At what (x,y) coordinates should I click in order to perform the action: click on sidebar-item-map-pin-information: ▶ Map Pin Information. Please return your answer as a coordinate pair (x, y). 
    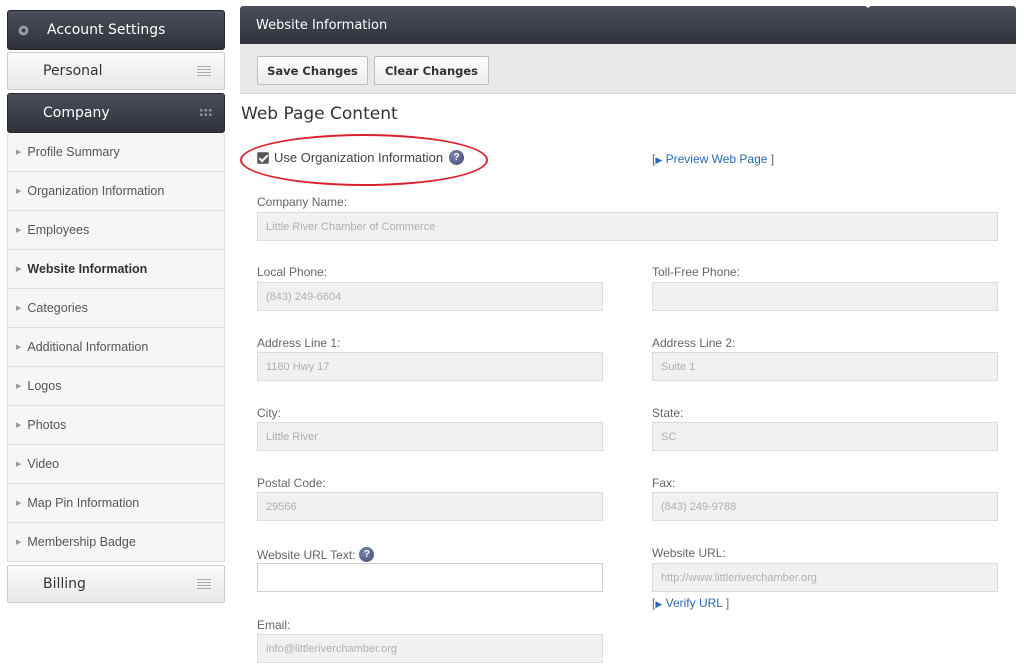
    Looking at the image, I should click on (116, 503).